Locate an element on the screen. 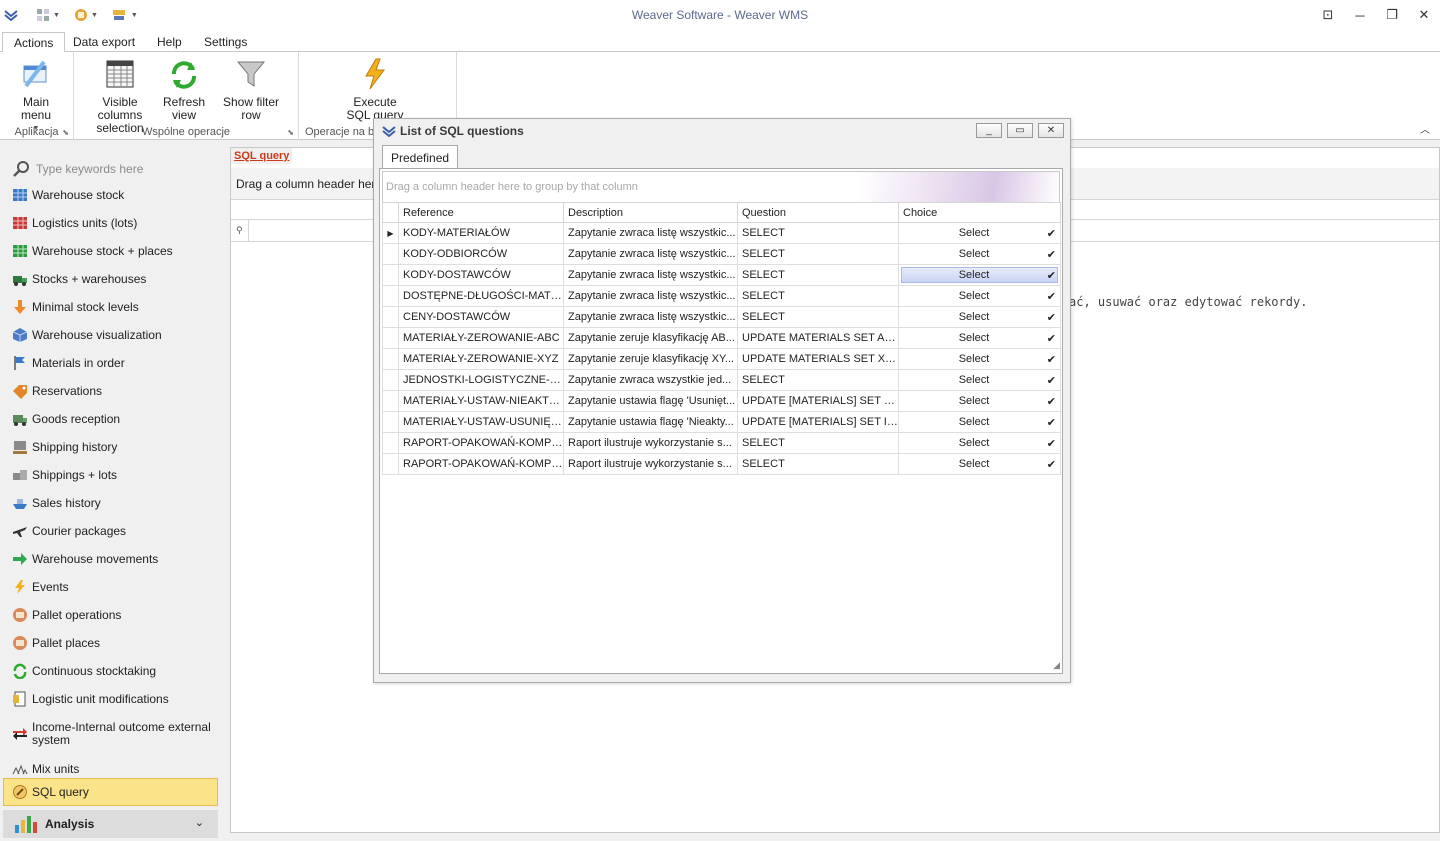 The width and height of the screenshot is (1440, 841). column-header-choice: Choice is located at coordinates (979, 212).